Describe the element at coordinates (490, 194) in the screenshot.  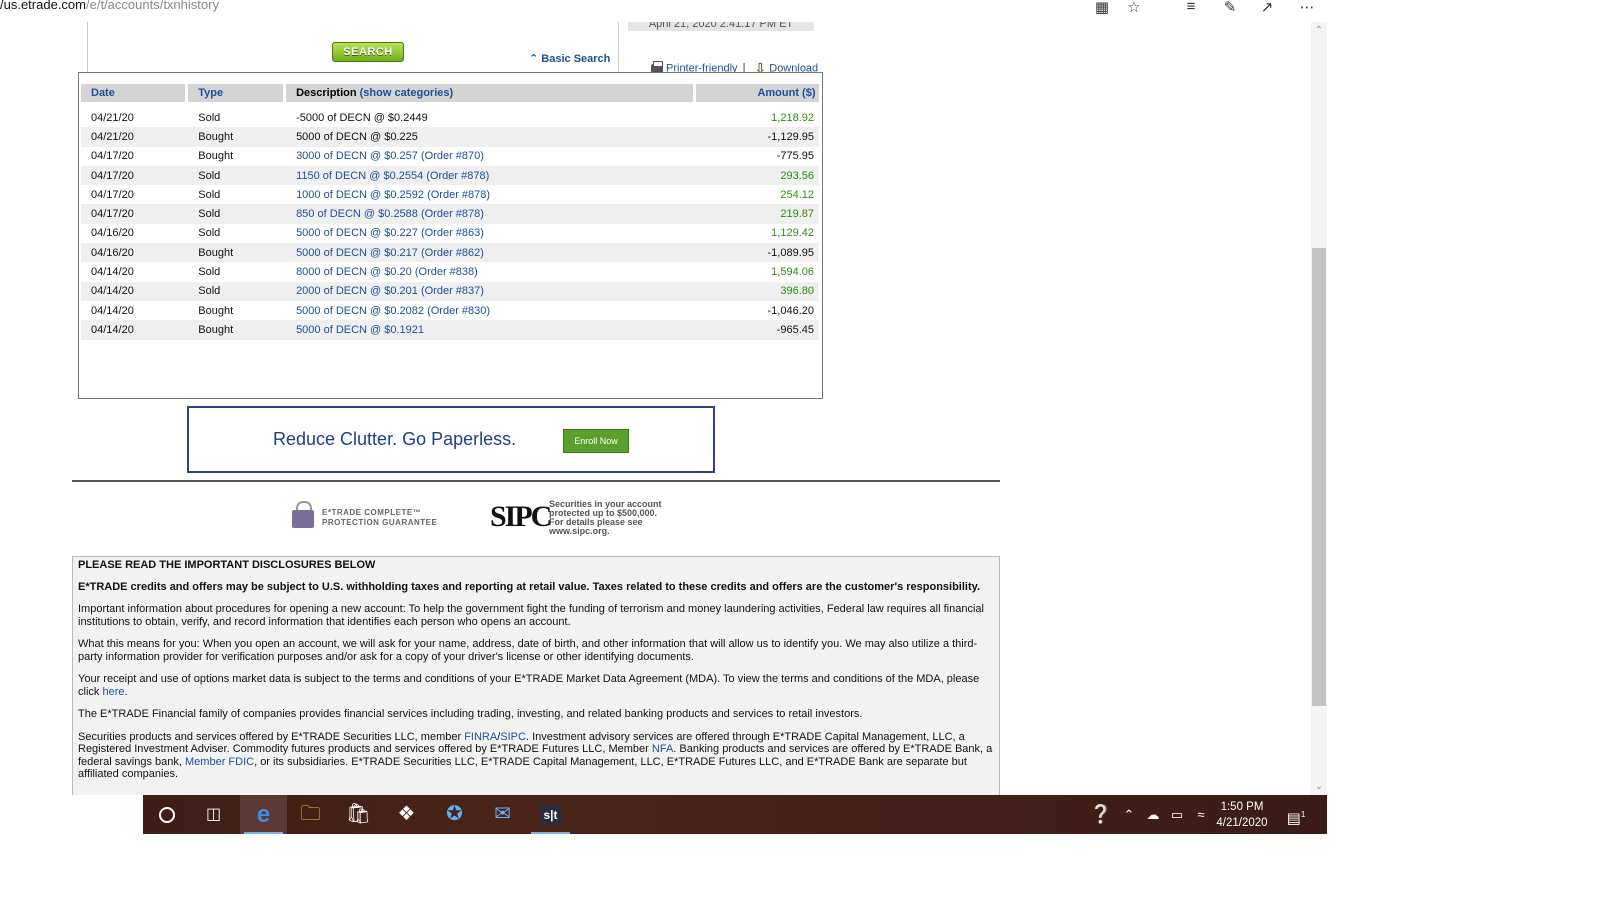
I see `transaction-description: 1000 of DECN @ $0.2592 (Order #878)` at that location.